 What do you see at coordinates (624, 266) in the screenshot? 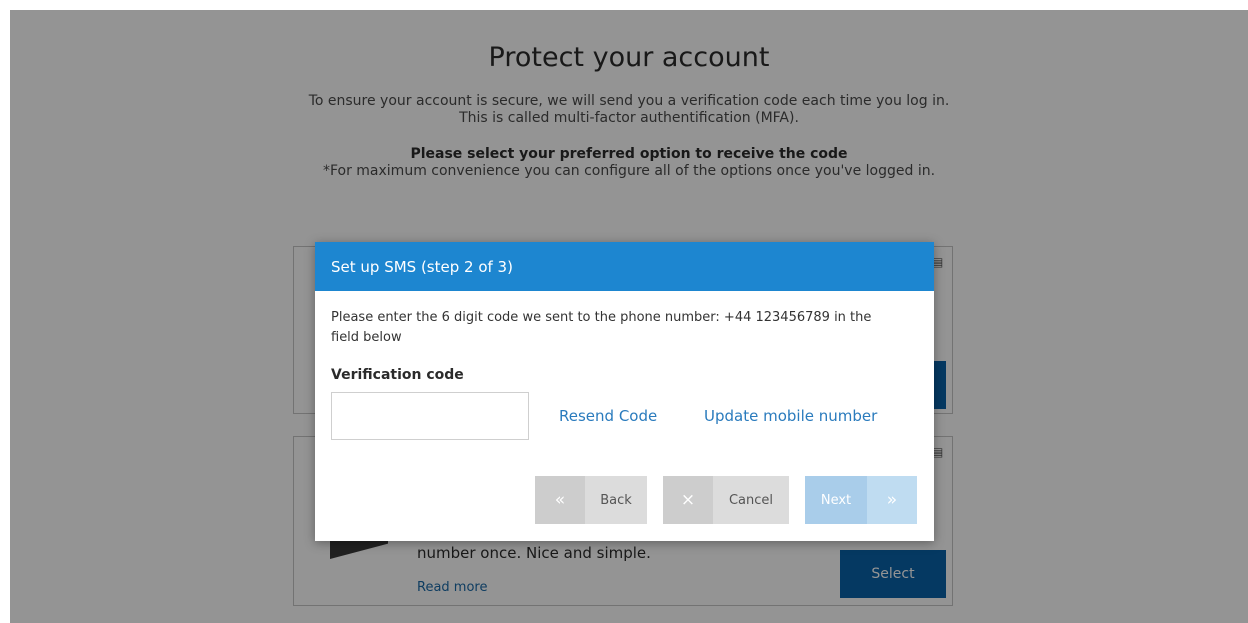
I see `dialog-header: Set up SMS (step 2 of 3)` at bounding box center [624, 266].